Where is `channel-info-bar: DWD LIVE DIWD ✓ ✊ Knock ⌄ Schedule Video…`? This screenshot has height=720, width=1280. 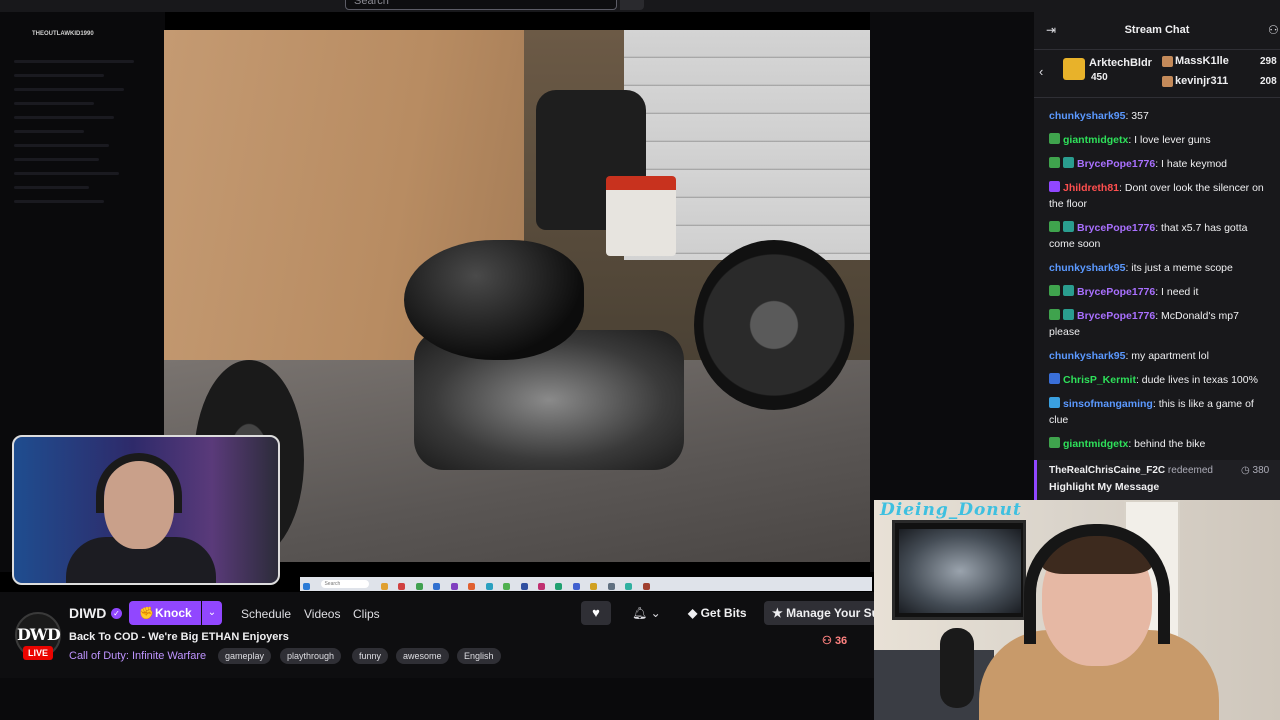 channel-info-bar: DWD LIVE DIWD ✓ ✊ Knock ⌄ Schedule Video… is located at coordinates (438, 638).